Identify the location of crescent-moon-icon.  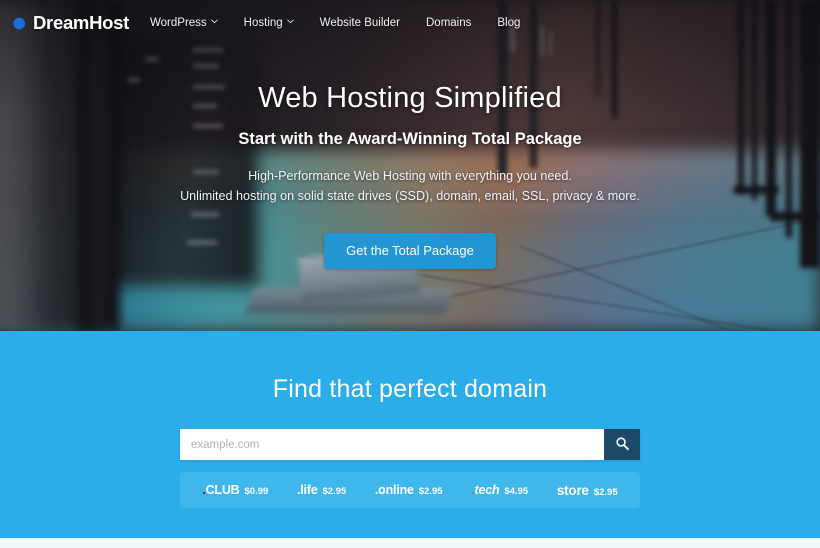
(17, 23).